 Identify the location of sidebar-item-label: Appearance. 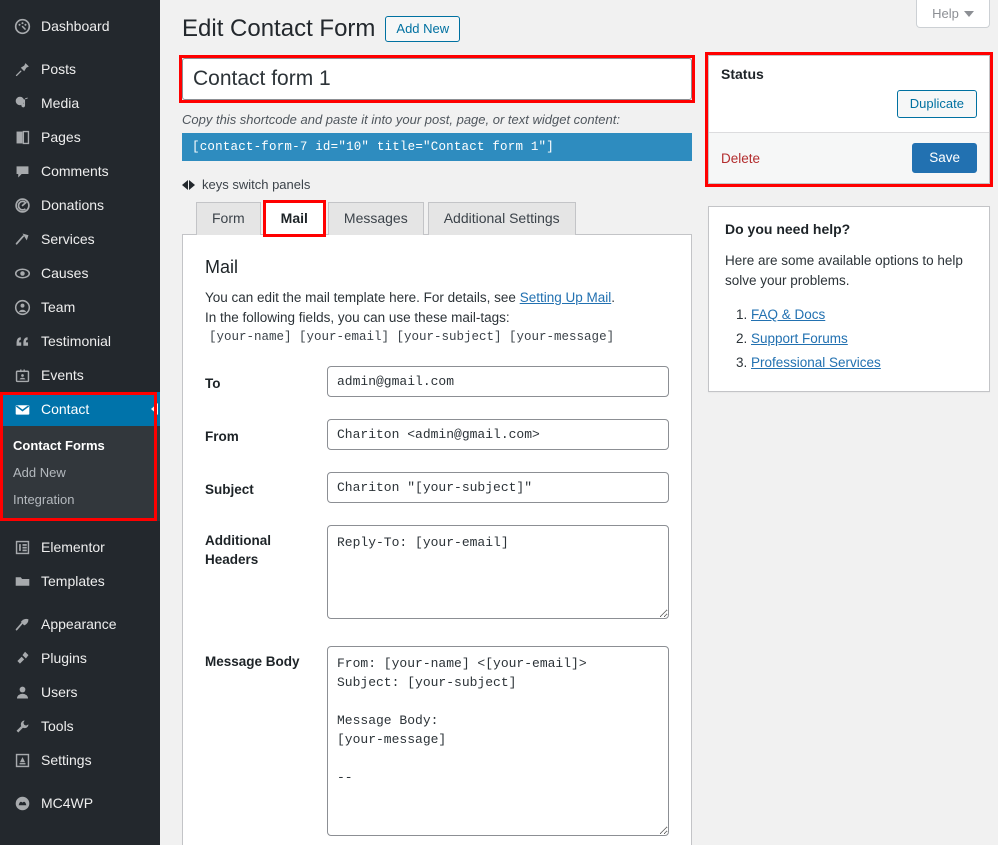
(79, 624).